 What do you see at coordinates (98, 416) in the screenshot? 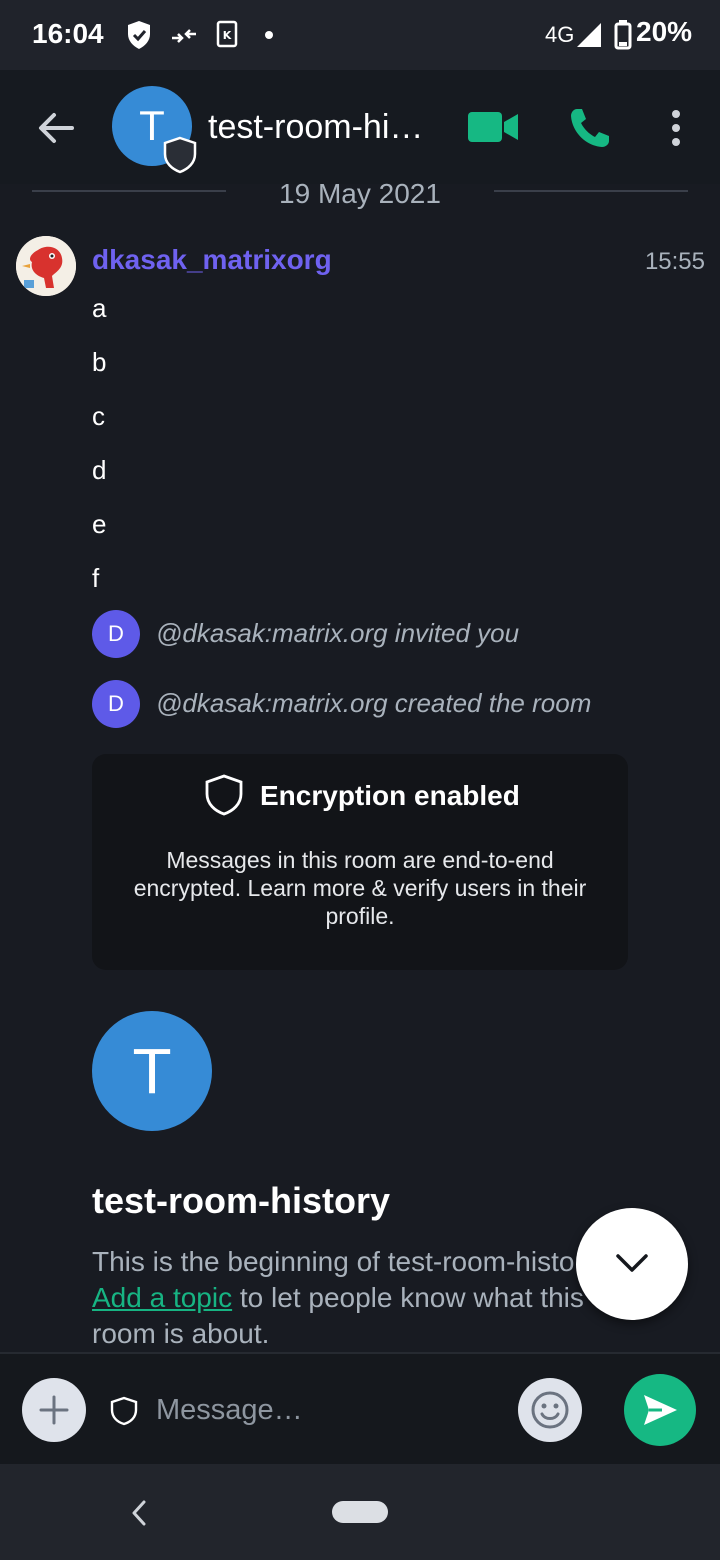
I see `message-line: c` at bounding box center [98, 416].